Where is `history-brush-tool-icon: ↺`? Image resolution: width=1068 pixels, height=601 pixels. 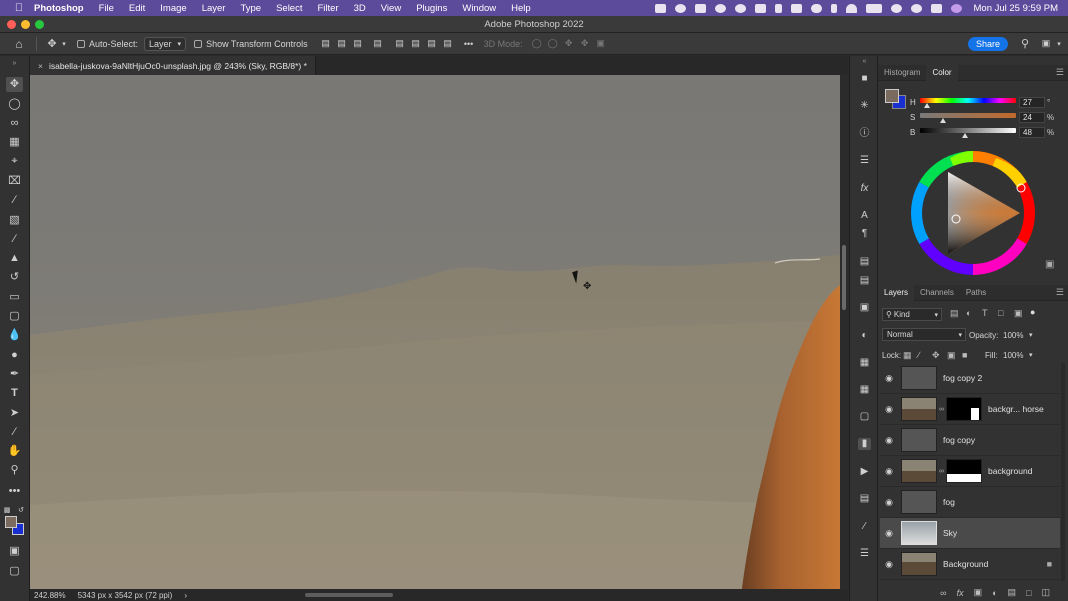 history-brush-tool-icon: ↺ is located at coordinates (14, 277).